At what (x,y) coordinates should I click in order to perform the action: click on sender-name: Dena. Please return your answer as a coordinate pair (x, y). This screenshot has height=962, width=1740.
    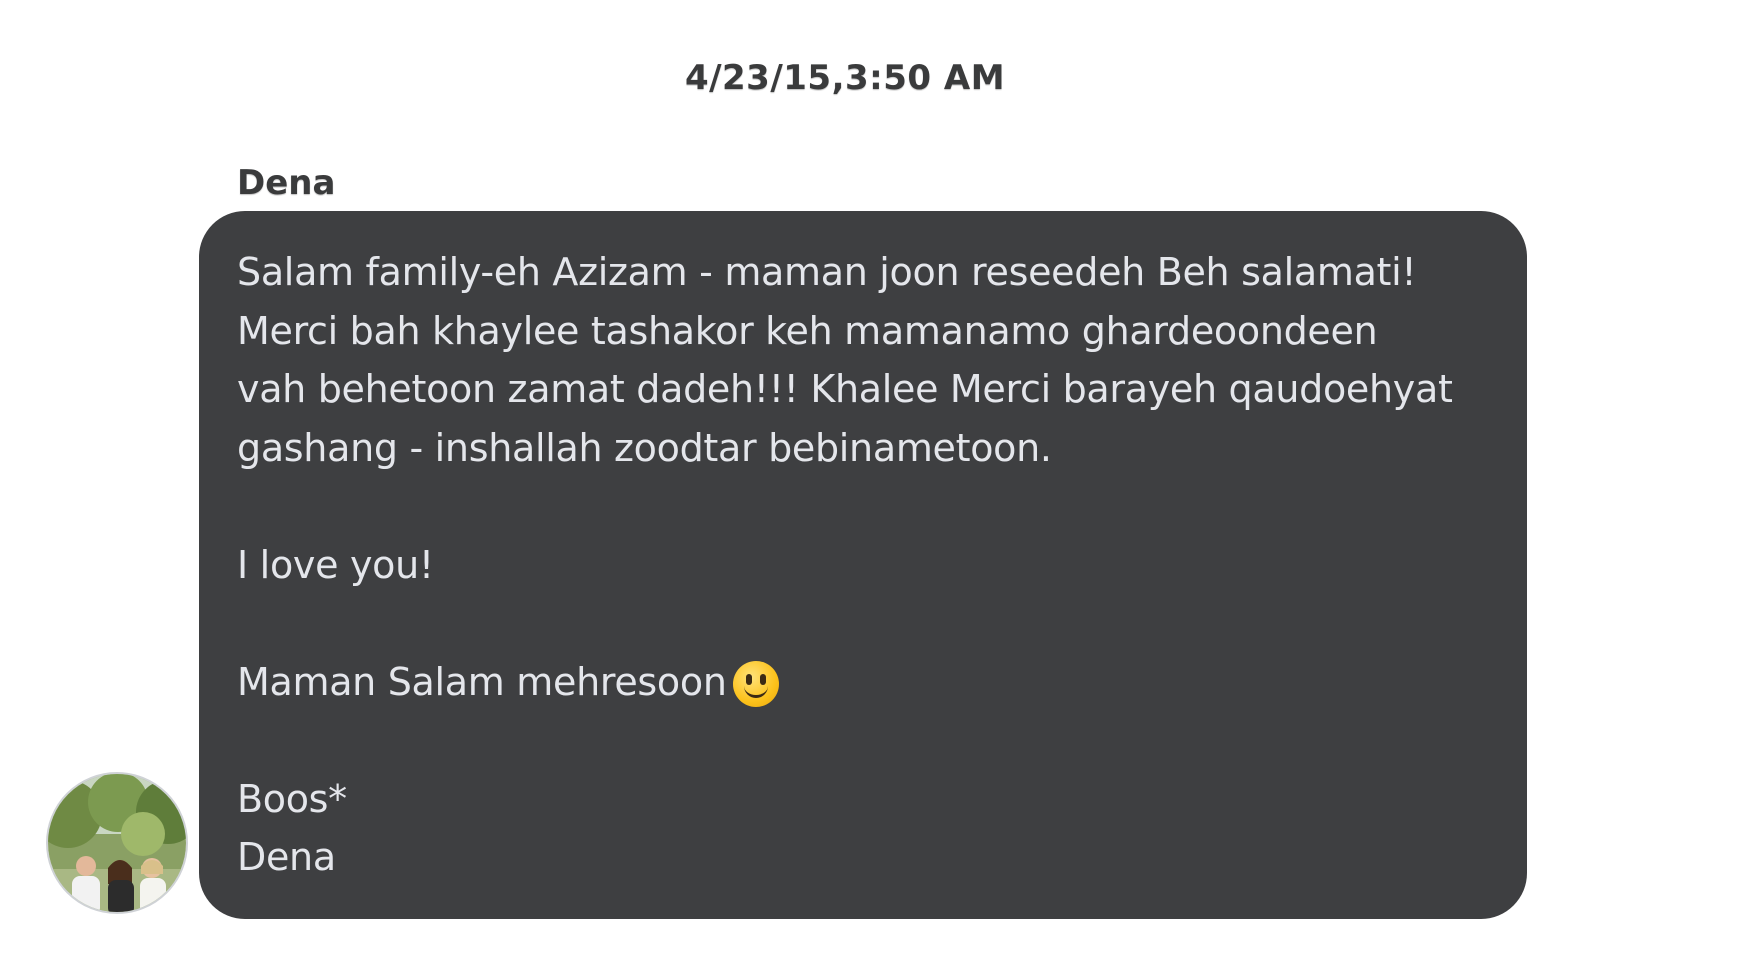
    Looking at the image, I should click on (286, 183).